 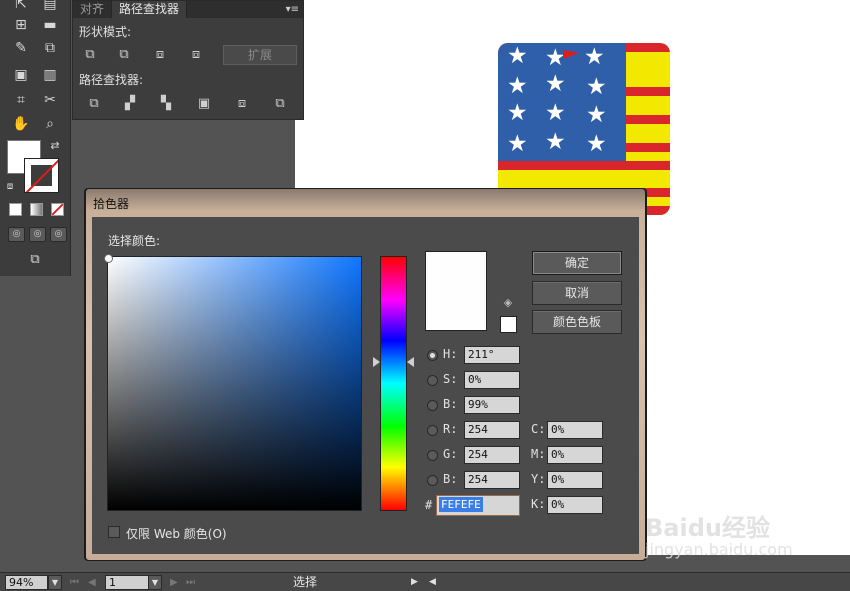 What do you see at coordinates (50, 124) in the screenshot?
I see `zoom-tool-icon: ⌕` at bounding box center [50, 124].